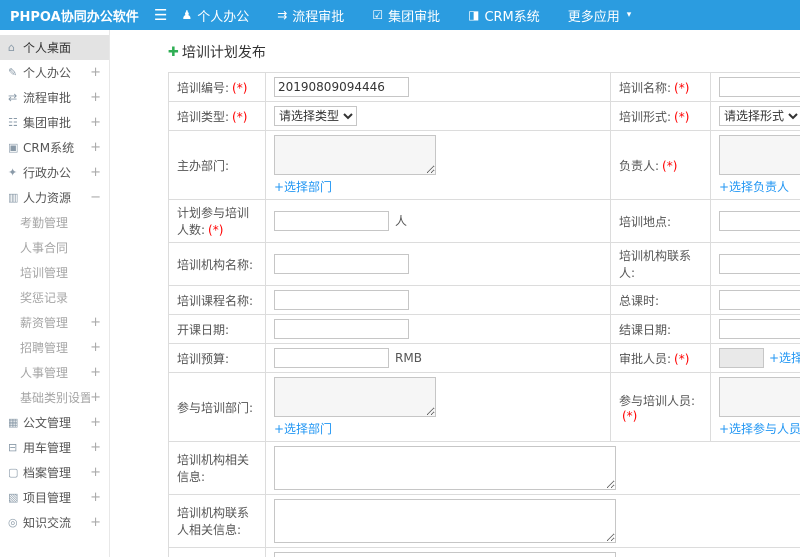 This screenshot has height=557, width=800. Describe the element at coordinates (645, 329) in the screenshot. I see `field-label: 结课日期:` at that location.